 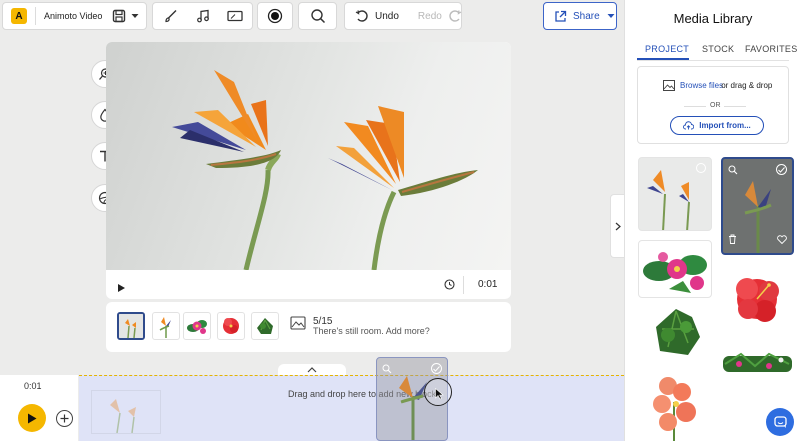 What do you see at coordinates (732, 240) in the screenshot?
I see `trash-icon` at bounding box center [732, 240].